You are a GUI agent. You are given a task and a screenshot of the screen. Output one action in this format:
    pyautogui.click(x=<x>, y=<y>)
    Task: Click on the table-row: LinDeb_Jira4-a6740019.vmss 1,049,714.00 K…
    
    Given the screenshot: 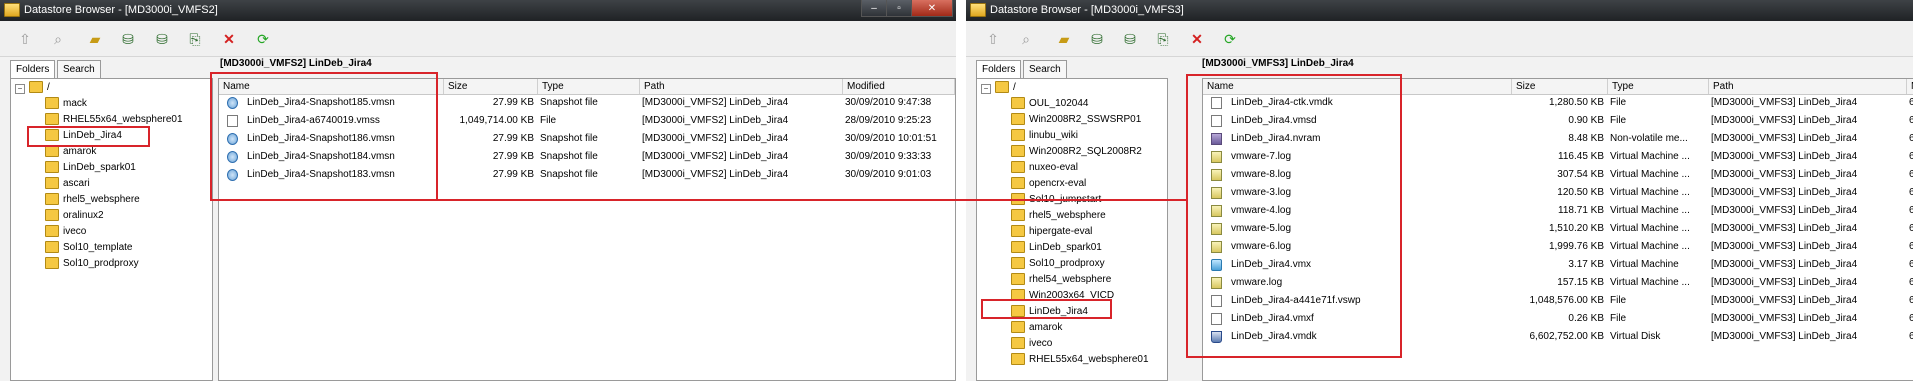 What is the action you would take?
    pyautogui.click(x=587, y=121)
    